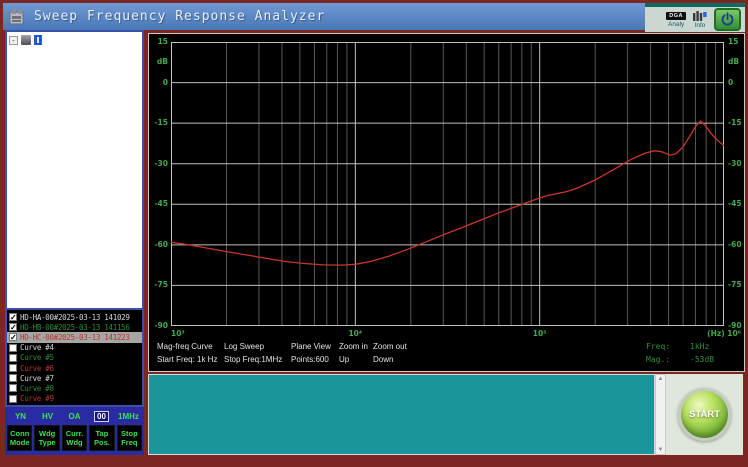 The image size is (748, 467). What do you see at coordinates (185, 346) in the screenshot?
I see `chart-menu-mag-freq-curve: Mag-freq Curve` at bounding box center [185, 346].